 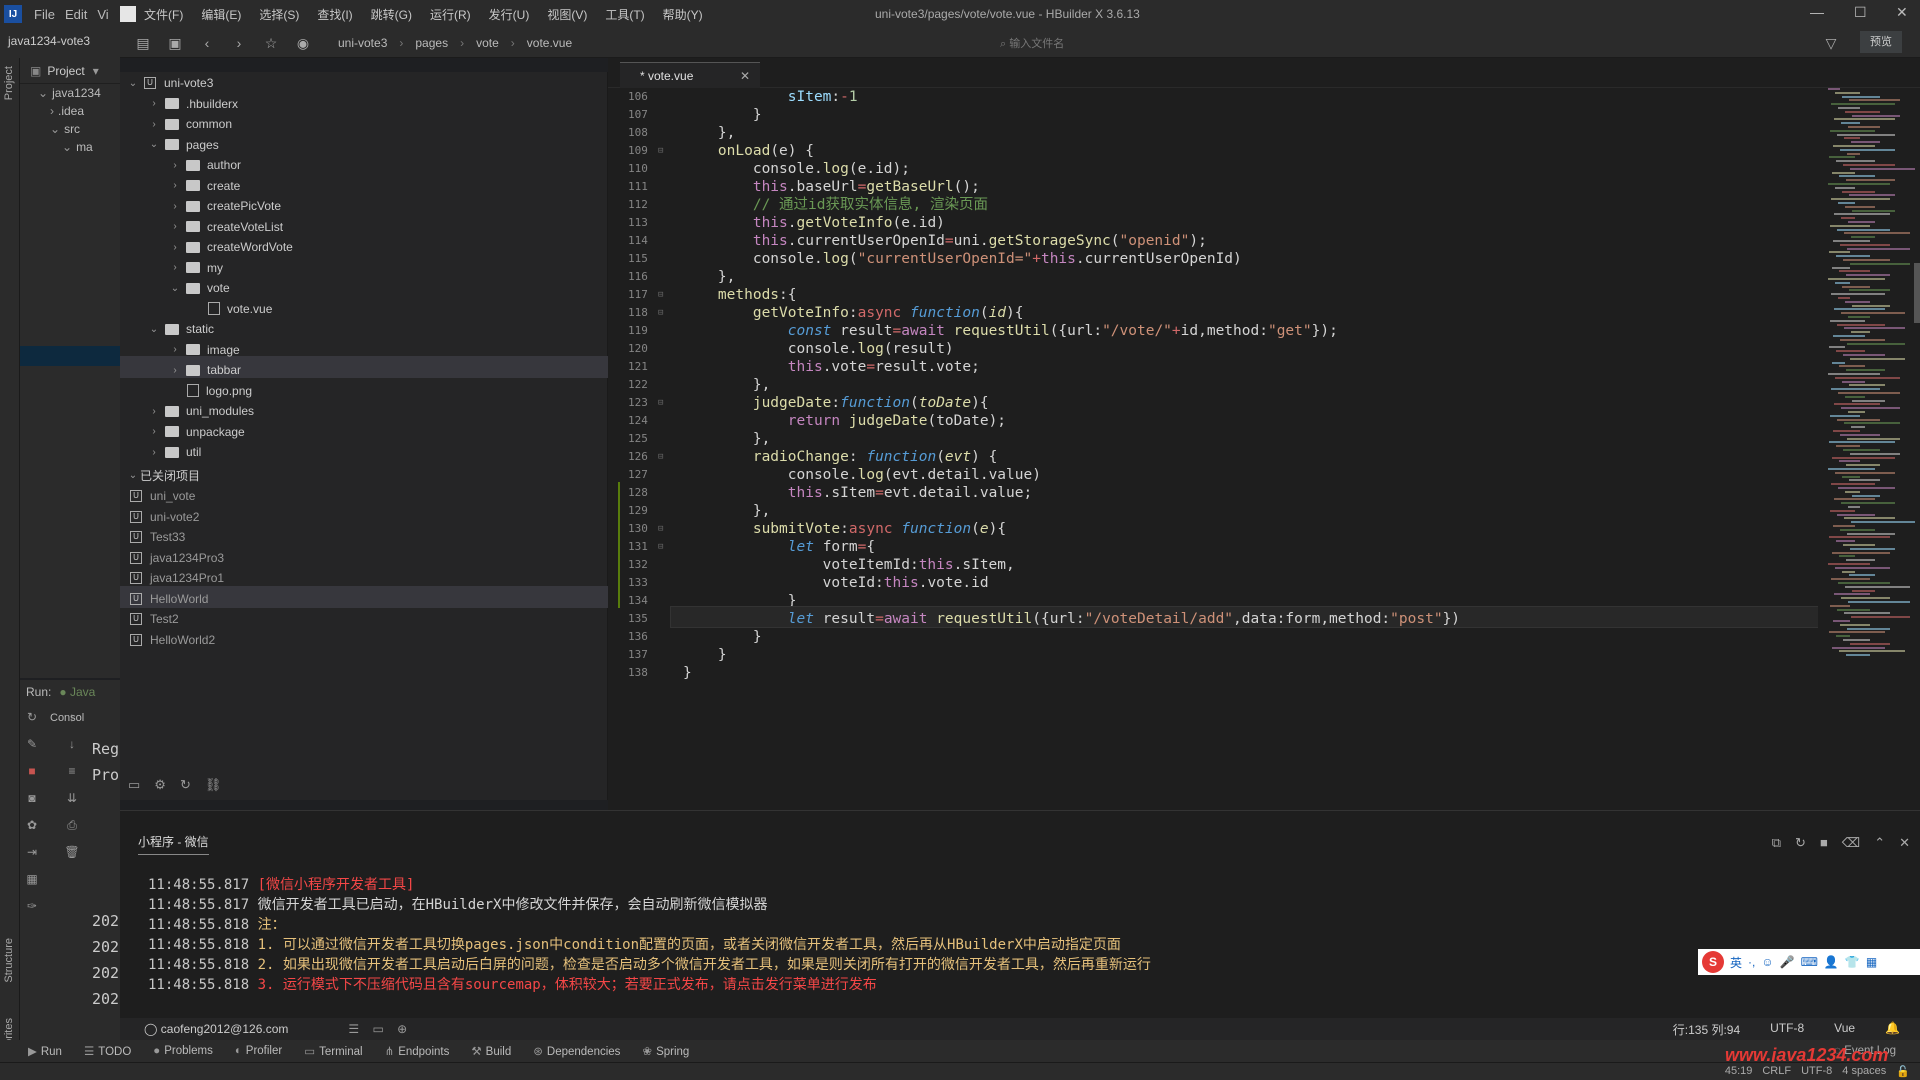 I want to click on menu-goto: 跳转(G), so click(x=391, y=14).